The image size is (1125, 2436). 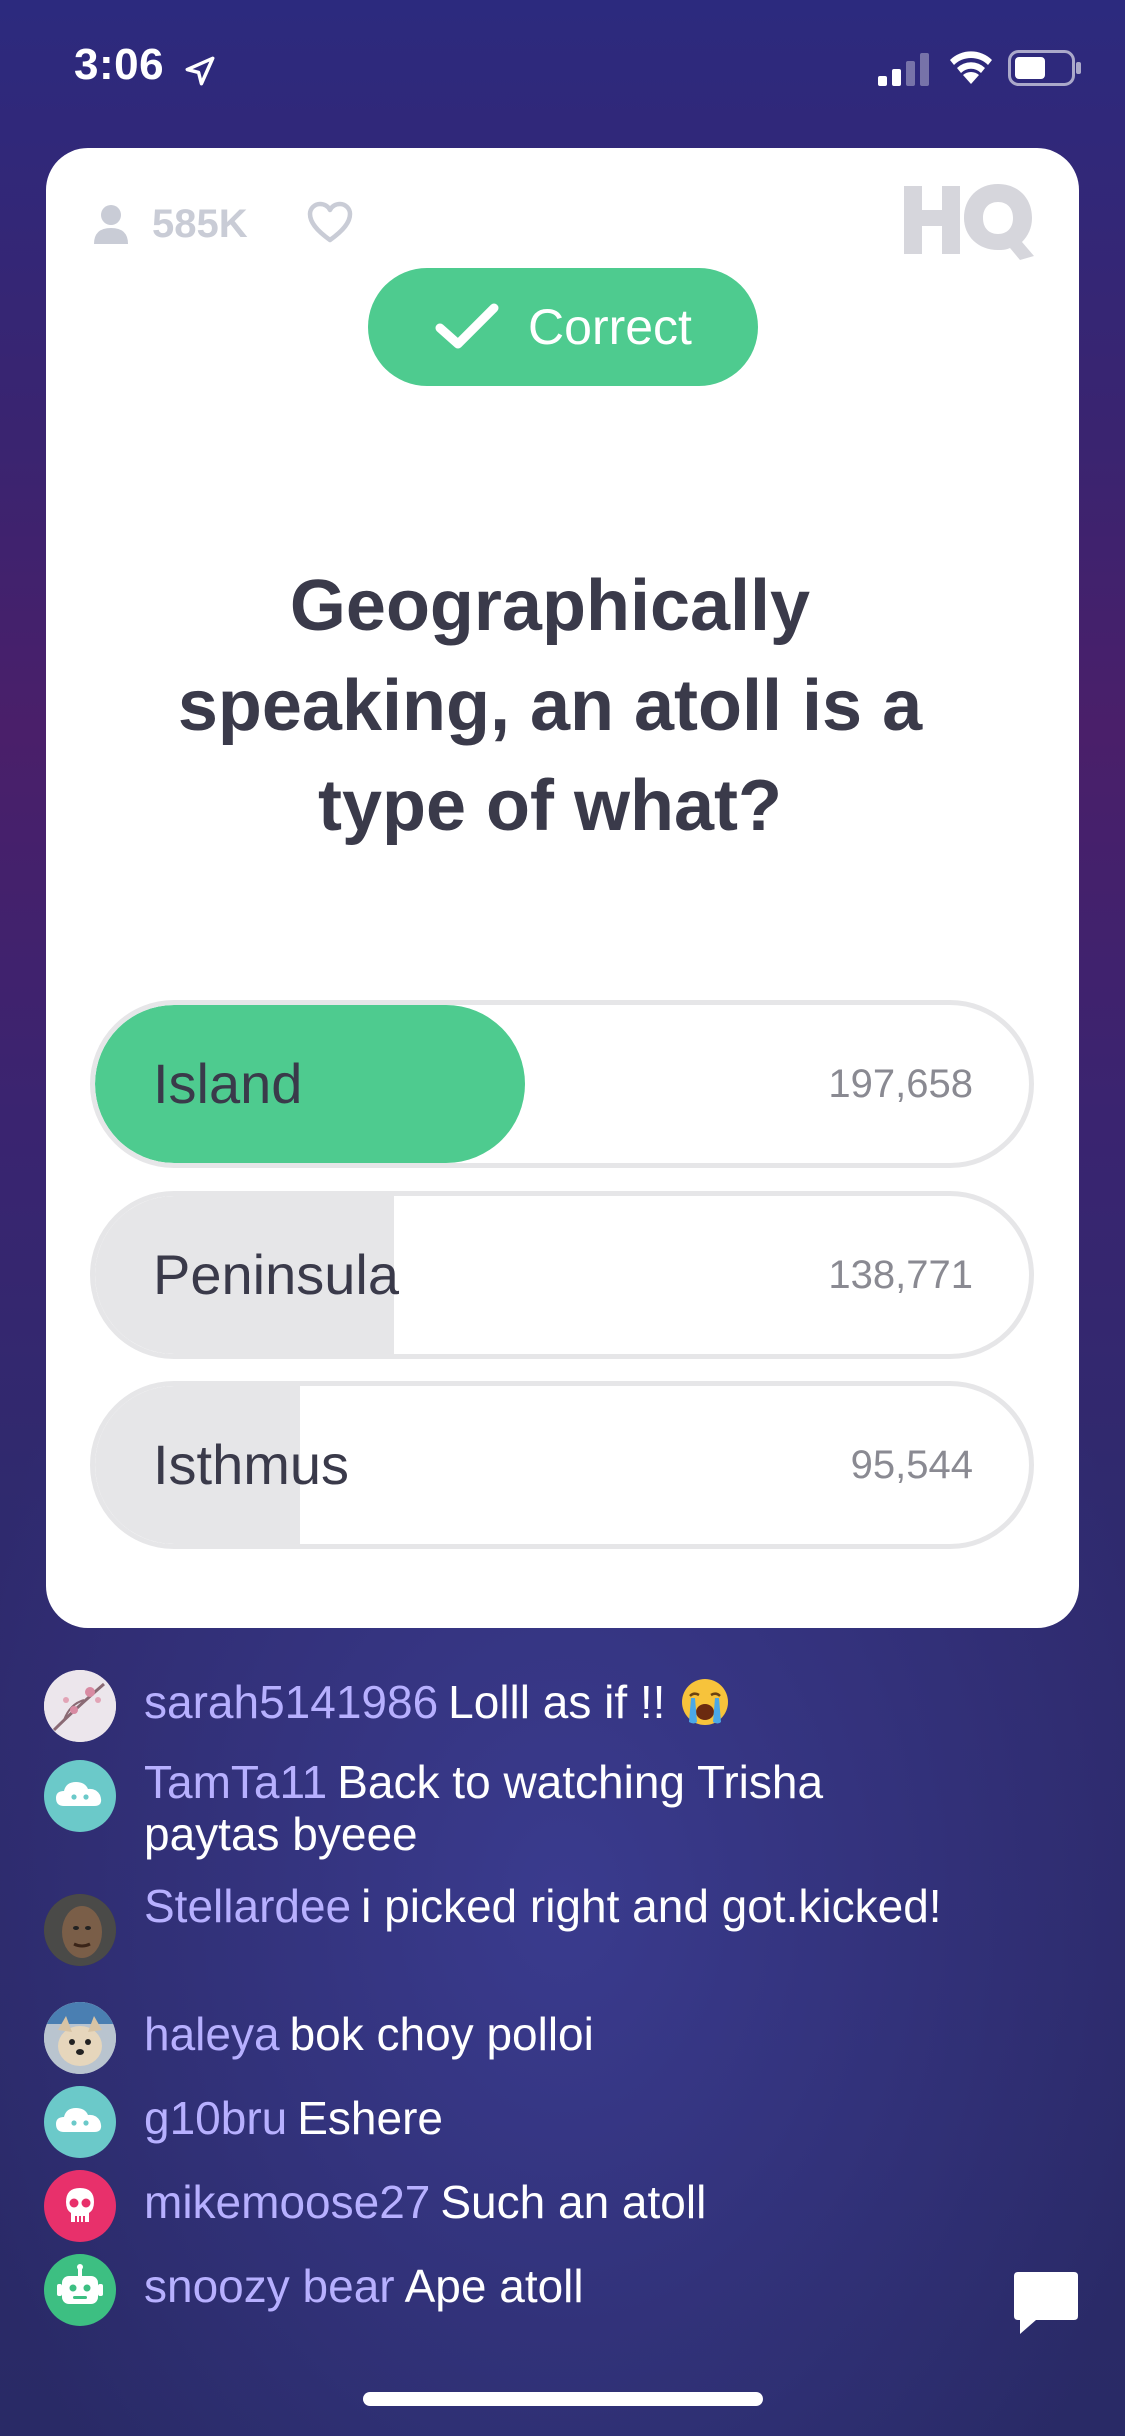 What do you see at coordinates (215, 2118) in the screenshot?
I see `chat-username: g10bru` at bounding box center [215, 2118].